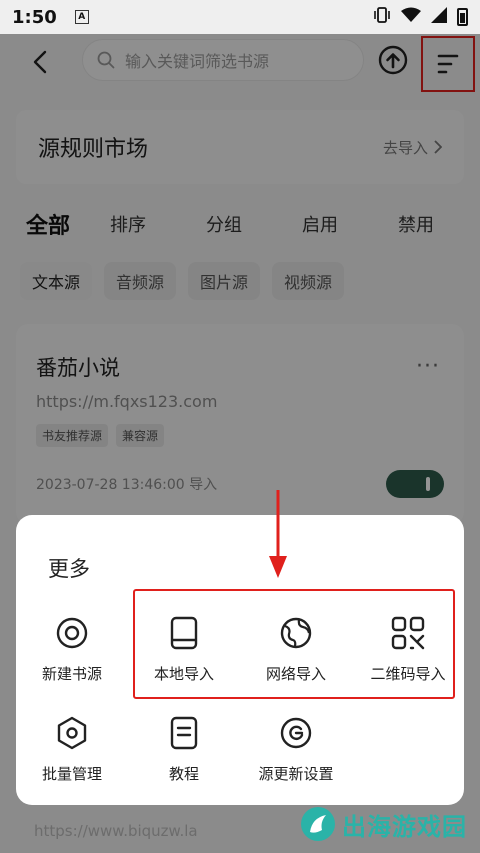  Describe the element at coordinates (183, 774) in the screenshot. I see `tutorial-label: 教程` at that location.